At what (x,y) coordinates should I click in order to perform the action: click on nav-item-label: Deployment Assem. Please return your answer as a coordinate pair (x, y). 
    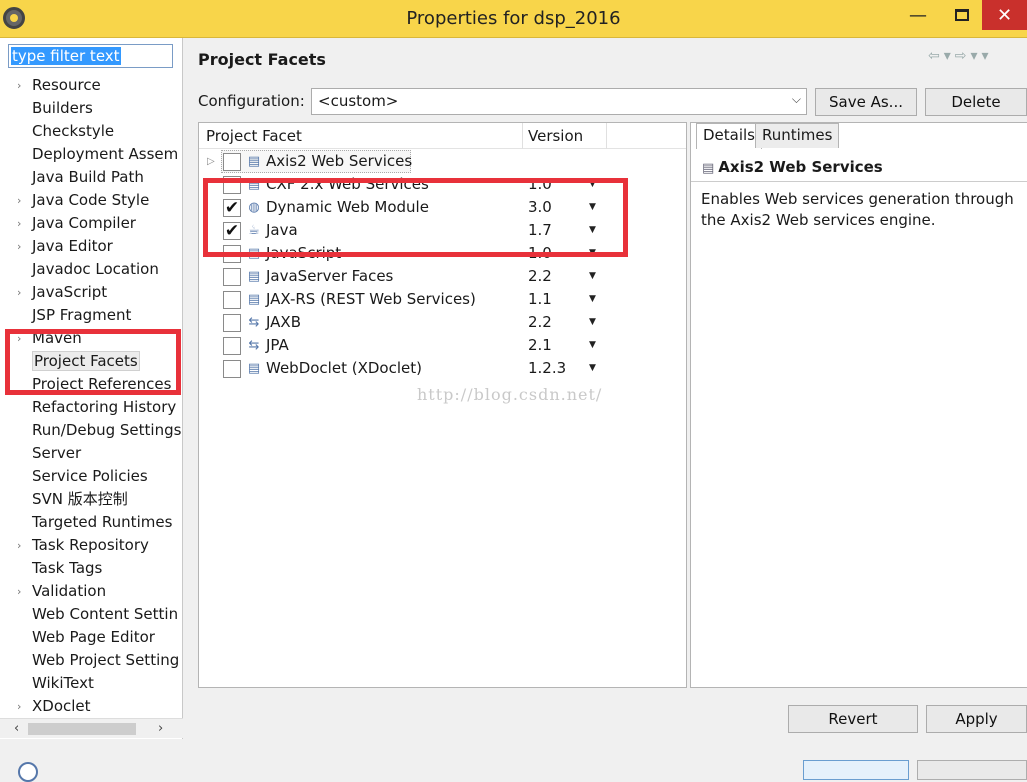
    Looking at the image, I should click on (105, 154).